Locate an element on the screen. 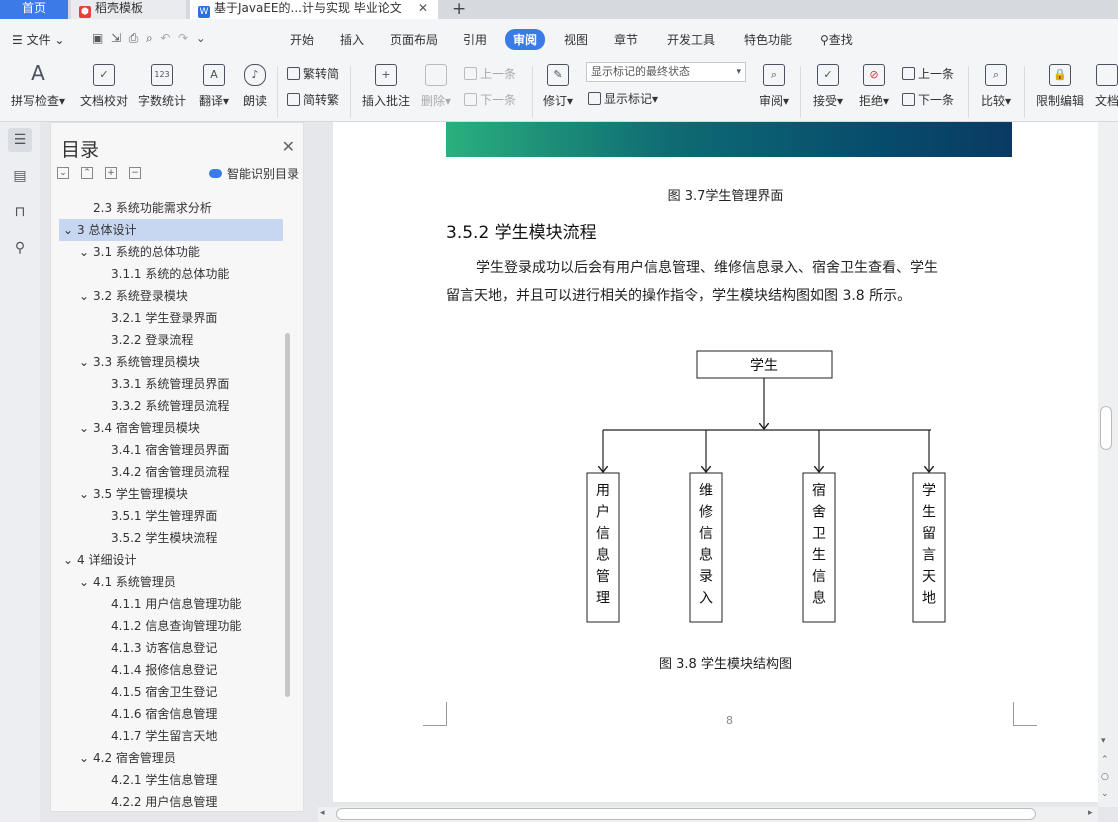  toc-item: 4.1.4 报修信息登记 is located at coordinates (171, 670).